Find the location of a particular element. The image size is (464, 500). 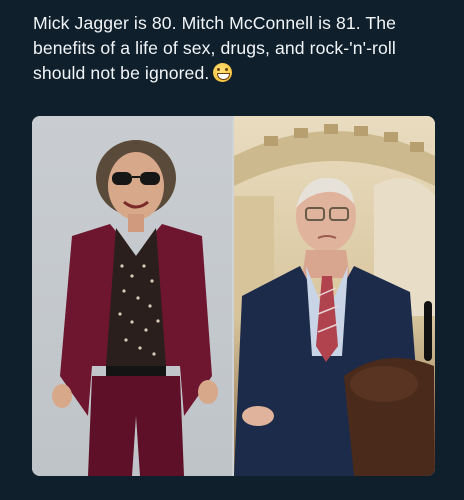

grinning-face-emoji-icon is located at coordinates (223, 72).